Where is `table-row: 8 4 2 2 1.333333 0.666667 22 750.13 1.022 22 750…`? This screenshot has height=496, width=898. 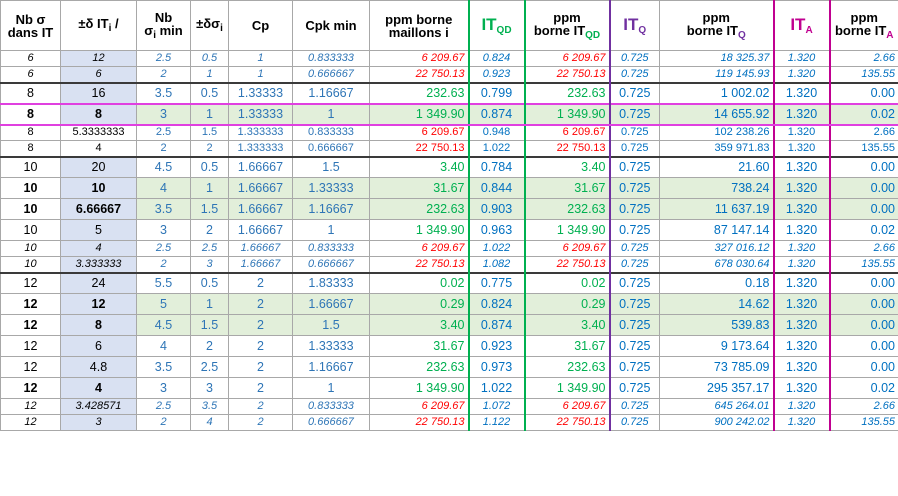 table-row: 8 4 2 2 1.333333 0.666667 22 750.13 1.022 22 750… is located at coordinates (449, 148).